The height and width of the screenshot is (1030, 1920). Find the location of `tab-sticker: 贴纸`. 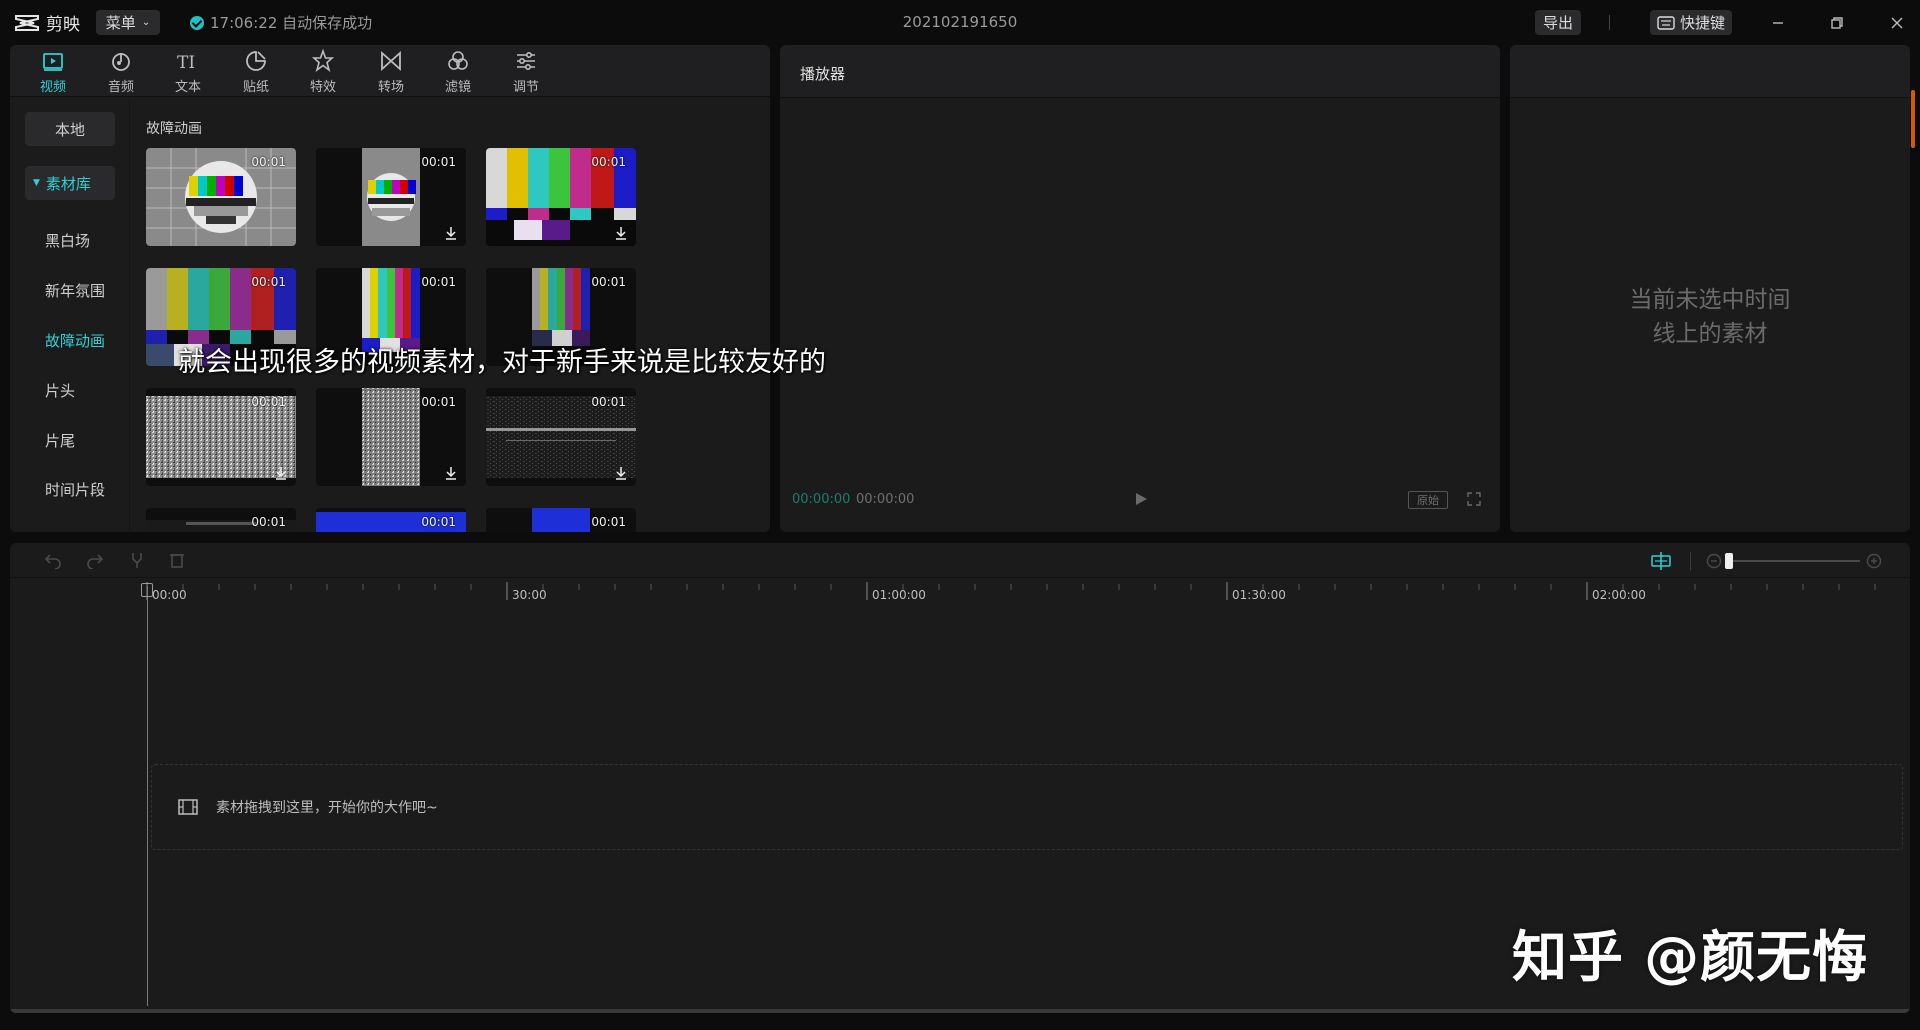

tab-sticker: 贴纸 is located at coordinates (256, 72).